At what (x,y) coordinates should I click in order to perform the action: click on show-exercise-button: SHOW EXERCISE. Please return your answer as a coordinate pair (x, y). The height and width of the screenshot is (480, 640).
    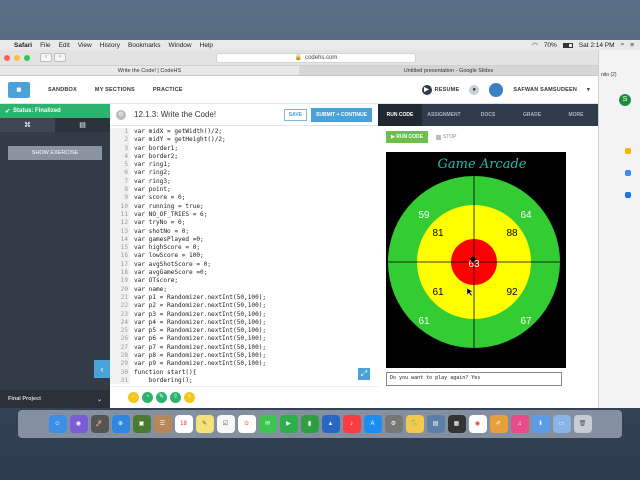
    Looking at the image, I should click on (55, 153).